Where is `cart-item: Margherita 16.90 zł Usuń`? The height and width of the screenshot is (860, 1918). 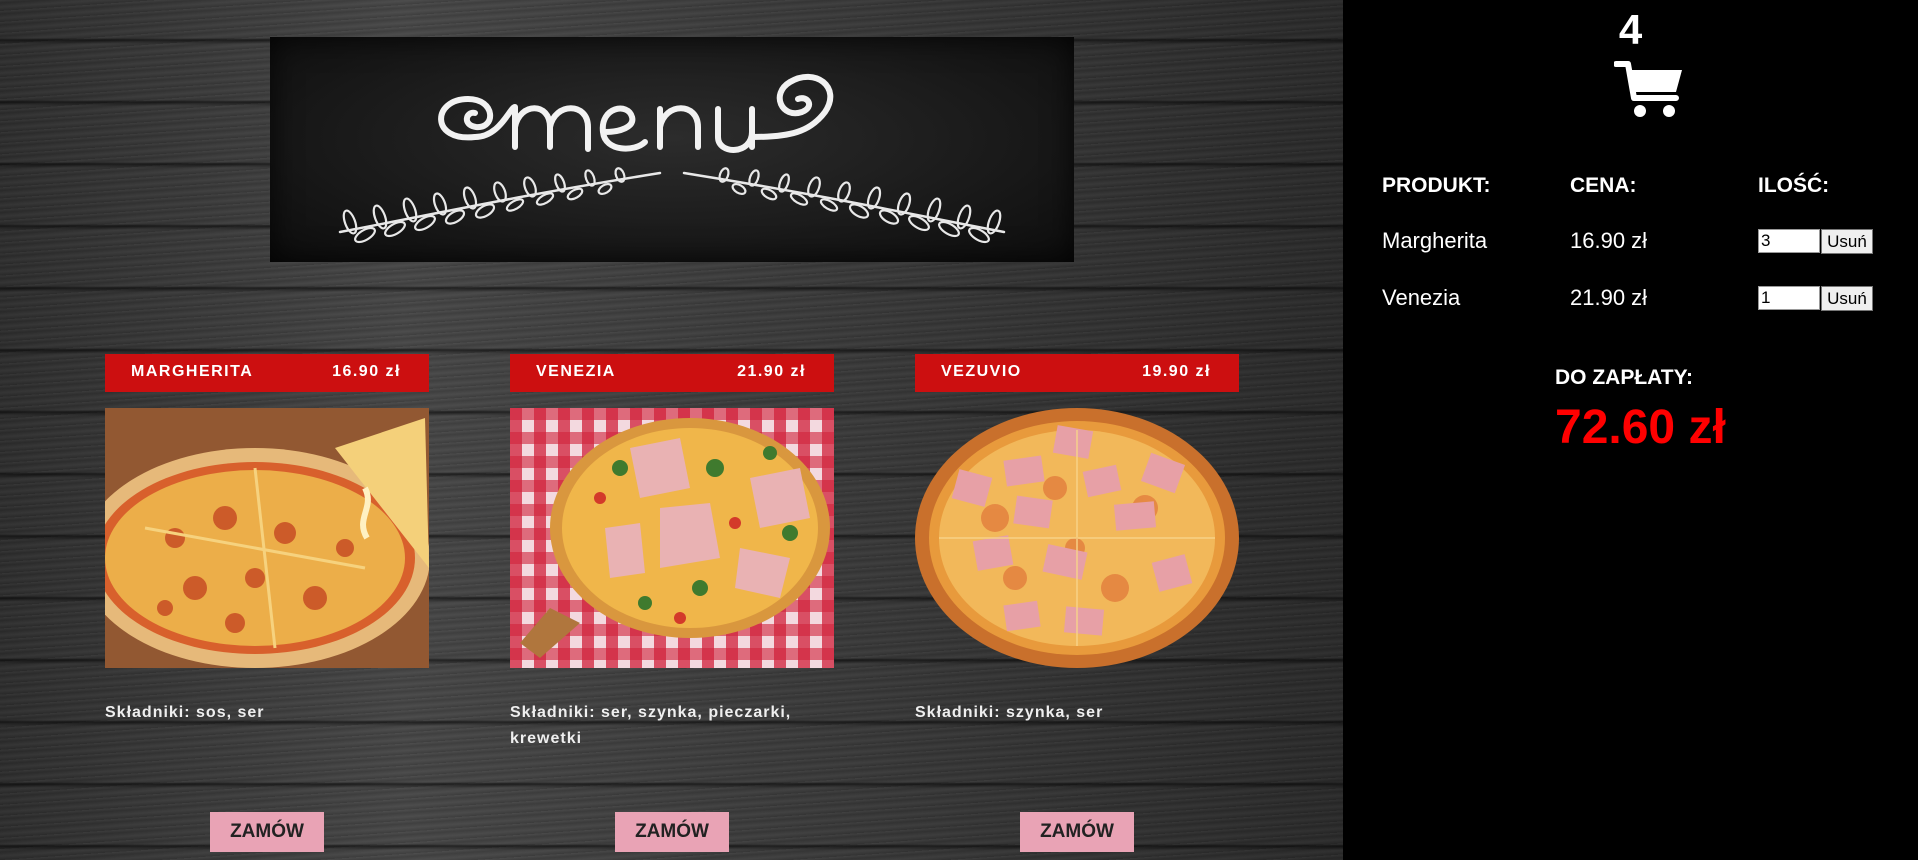
cart-item: Margherita 16.90 zł Usuń is located at coordinates (1630, 248).